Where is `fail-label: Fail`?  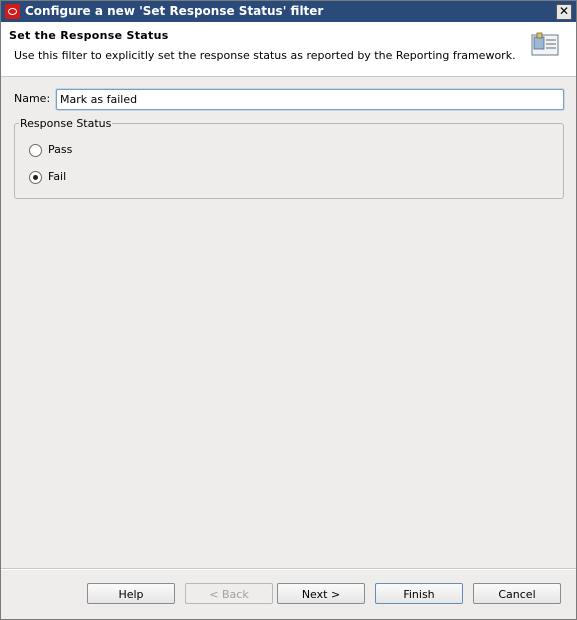 fail-label: Fail is located at coordinates (57, 176).